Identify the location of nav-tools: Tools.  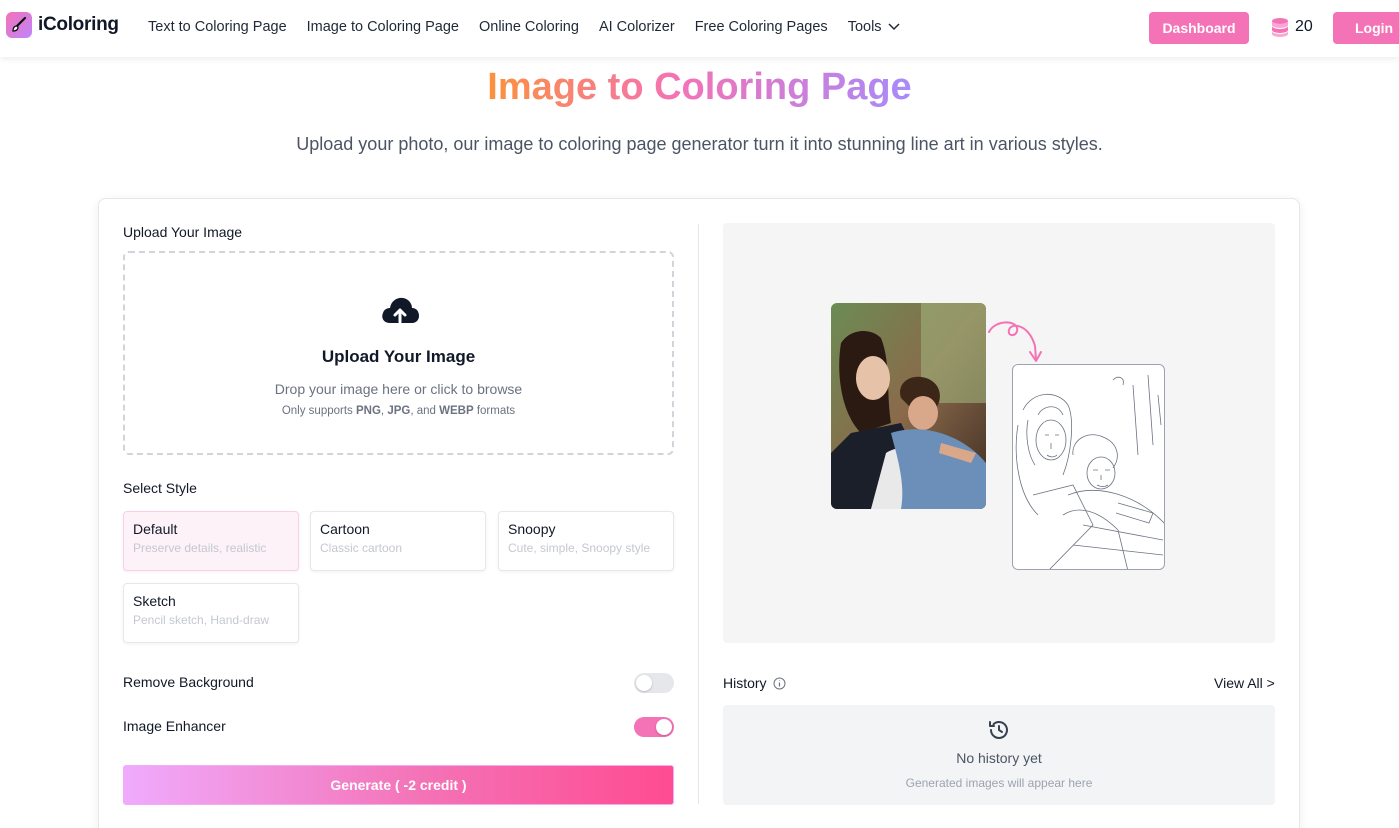
(874, 27).